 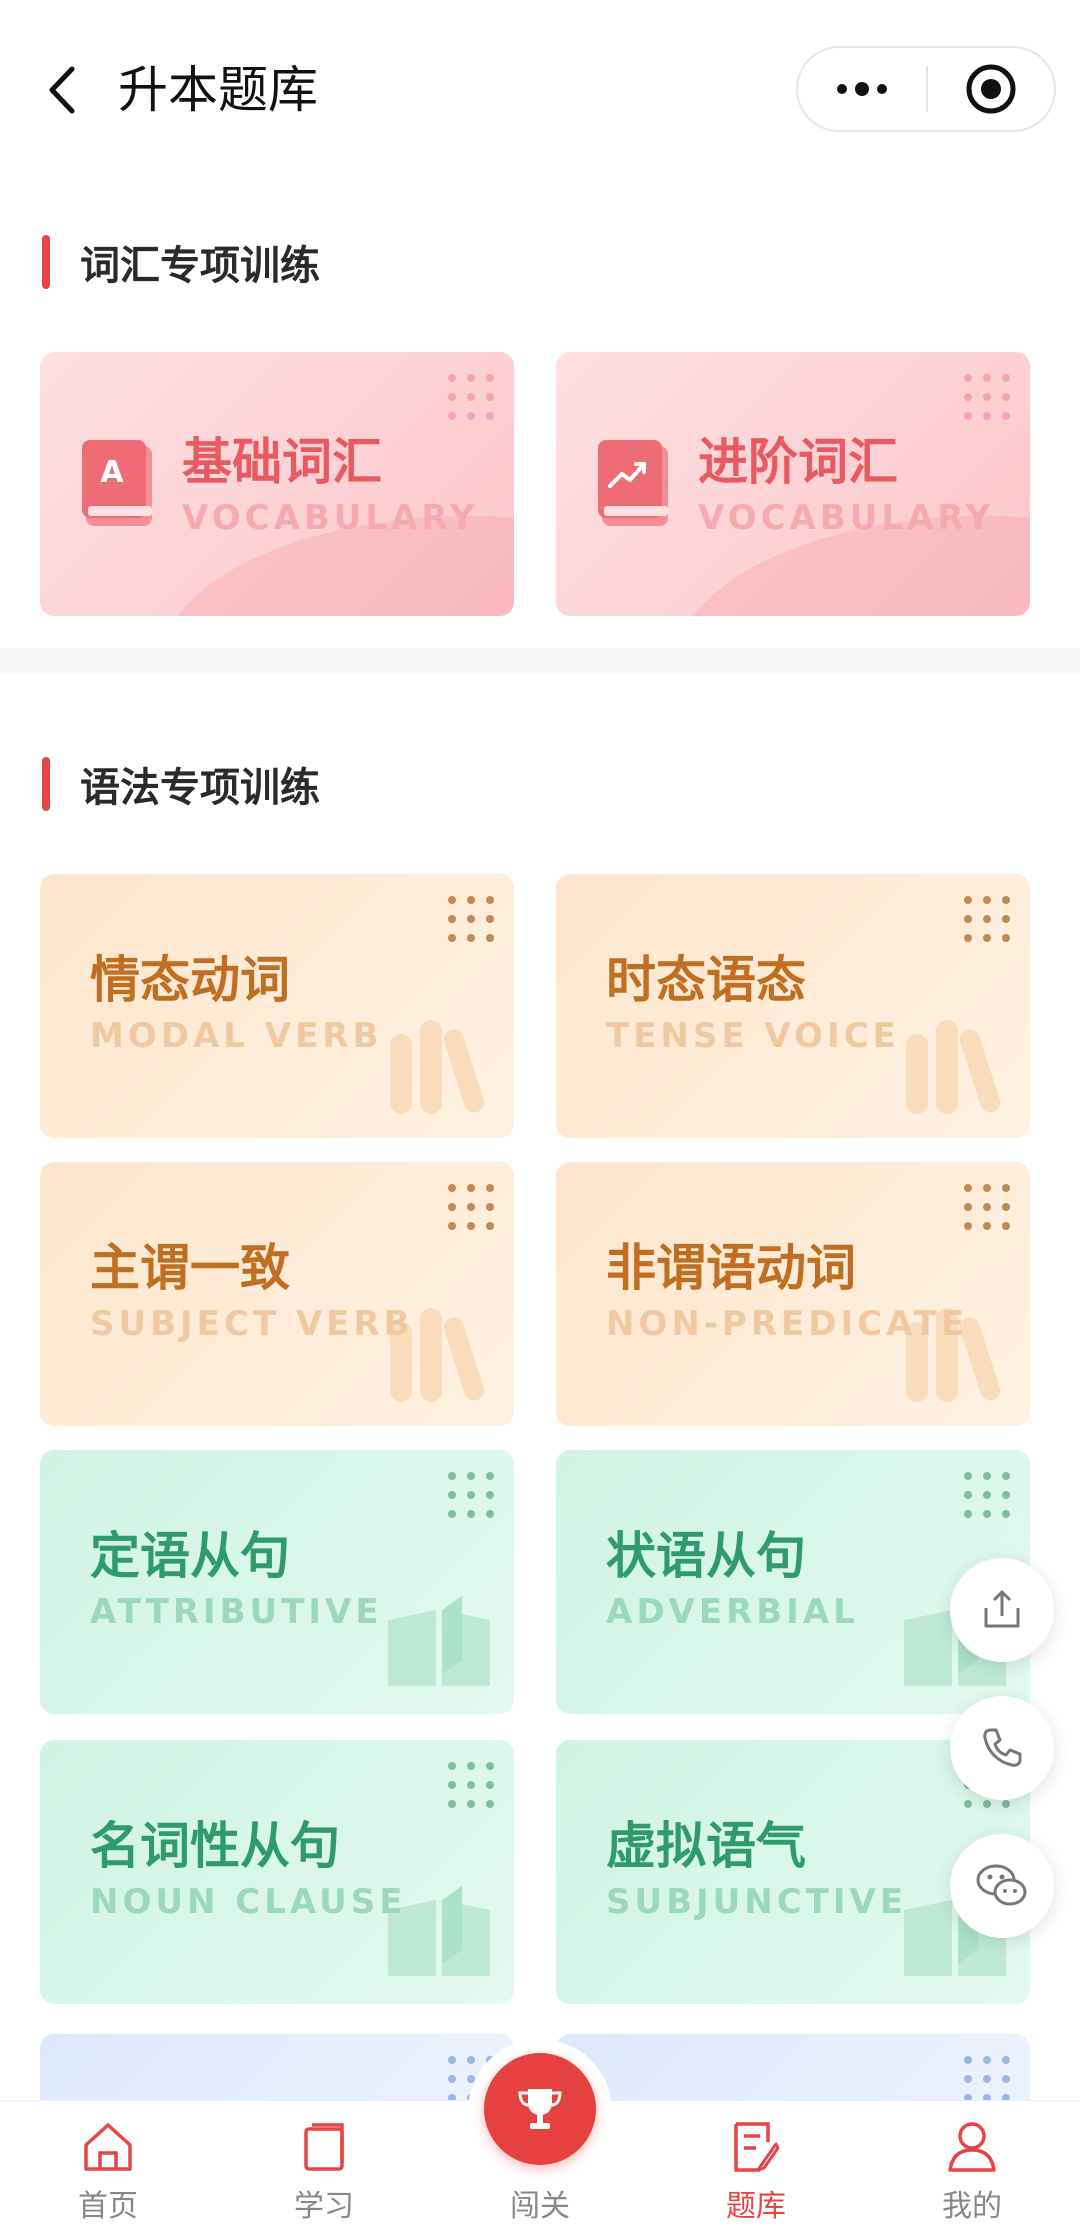 I want to click on tab-label: 闯关, so click(x=540, y=2206).